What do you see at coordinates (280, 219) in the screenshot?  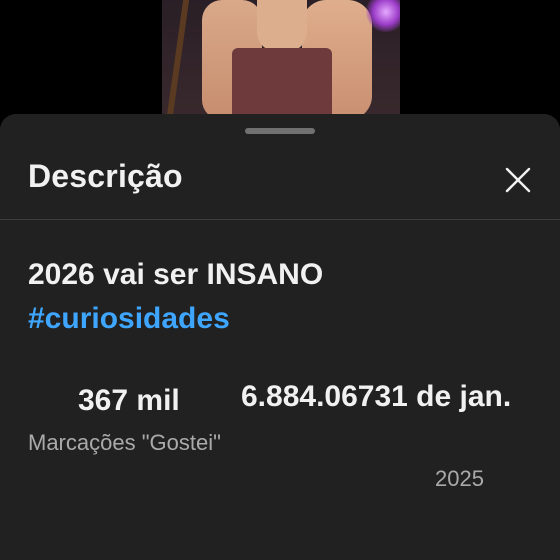 I see `header-divider` at bounding box center [280, 219].